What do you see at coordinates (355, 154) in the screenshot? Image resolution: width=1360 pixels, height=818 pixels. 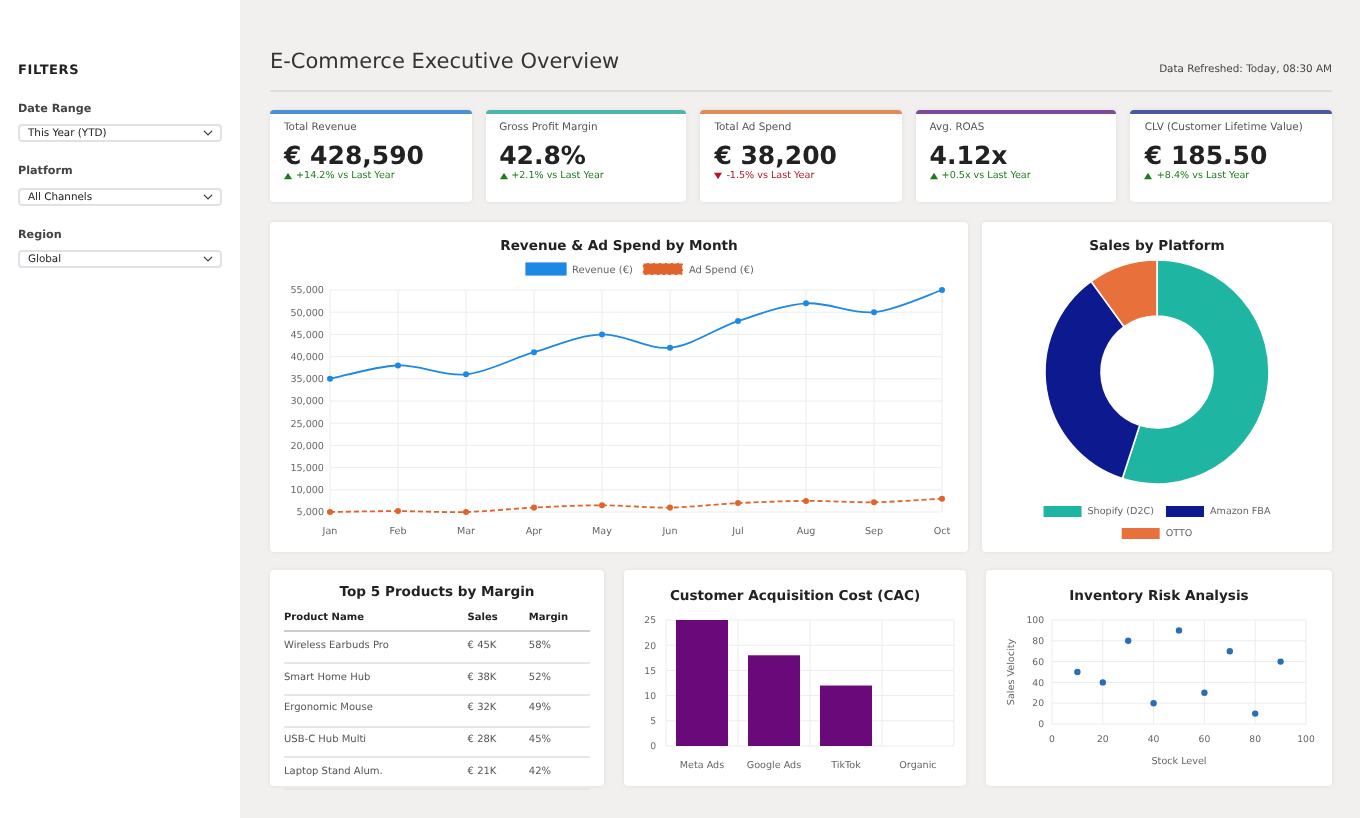 I see `kpi-value: € 428,590` at bounding box center [355, 154].